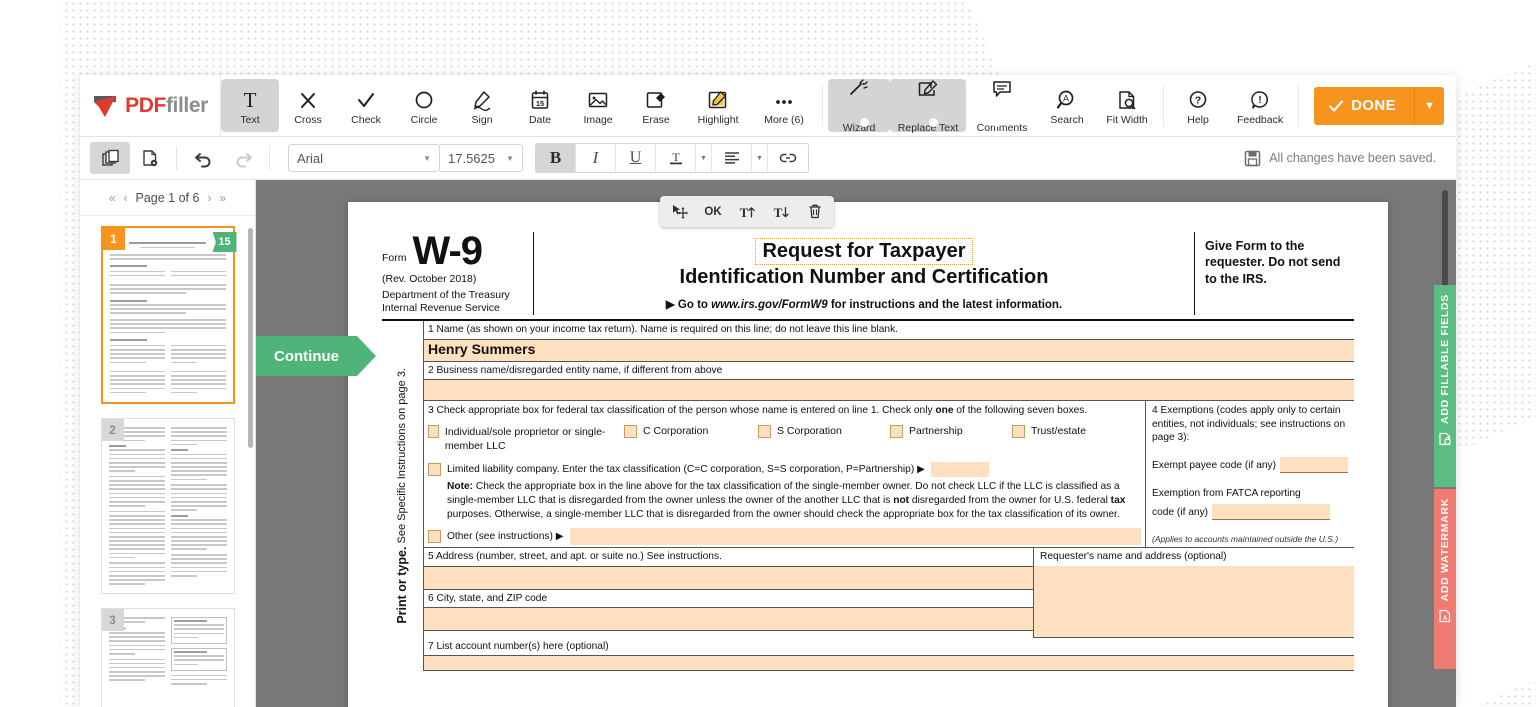  What do you see at coordinates (209, 198) in the screenshot?
I see `next-page-button: ›` at bounding box center [209, 198].